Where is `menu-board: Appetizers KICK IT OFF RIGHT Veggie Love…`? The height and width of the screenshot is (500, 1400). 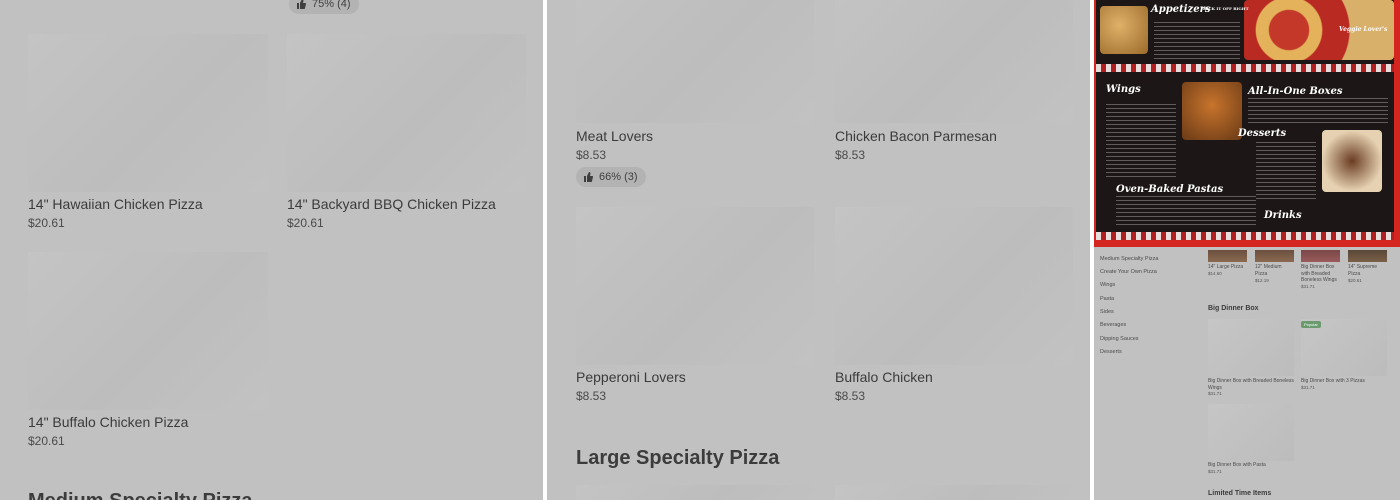
menu-board: Appetizers KICK IT OFF RIGHT Veggie Love… is located at coordinates (1245, 120).